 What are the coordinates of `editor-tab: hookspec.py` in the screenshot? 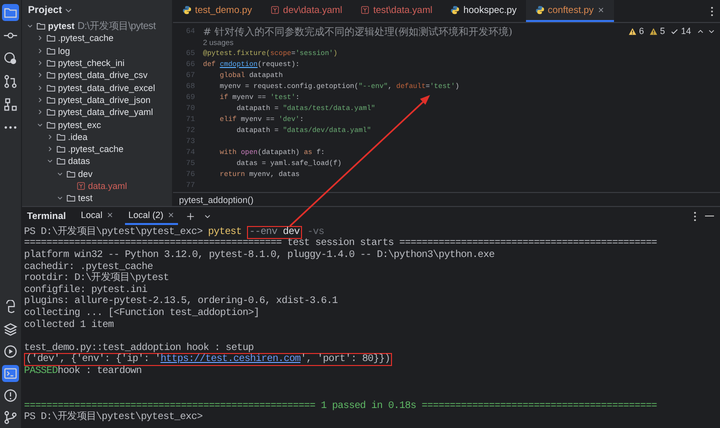 It's located at (483, 11).